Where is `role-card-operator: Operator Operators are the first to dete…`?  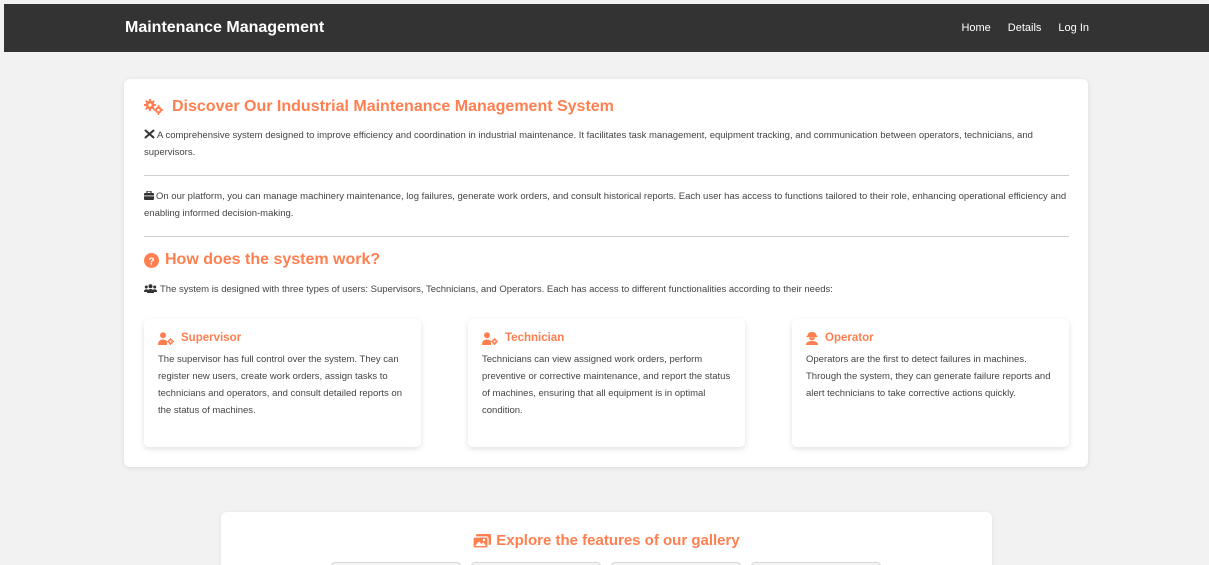
role-card-operator: Operator Operators are the first to dete… is located at coordinates (930, 383).